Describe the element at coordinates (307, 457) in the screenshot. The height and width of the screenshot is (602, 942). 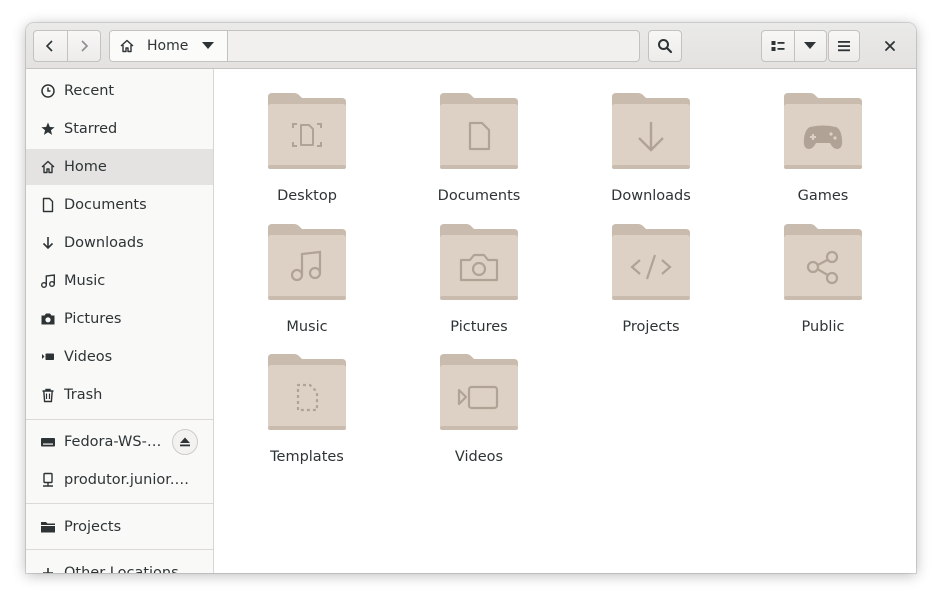
I see `file-label: Templates` at that location.